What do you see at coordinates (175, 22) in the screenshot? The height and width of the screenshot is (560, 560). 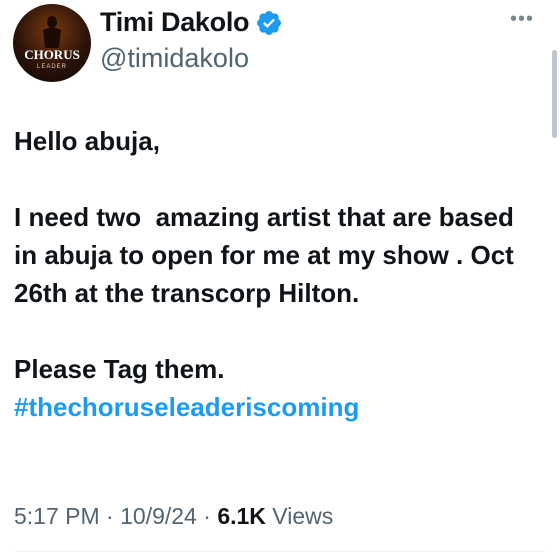 I see `author-name-text: Timi Dakolo` at bounding box center [175, 22].